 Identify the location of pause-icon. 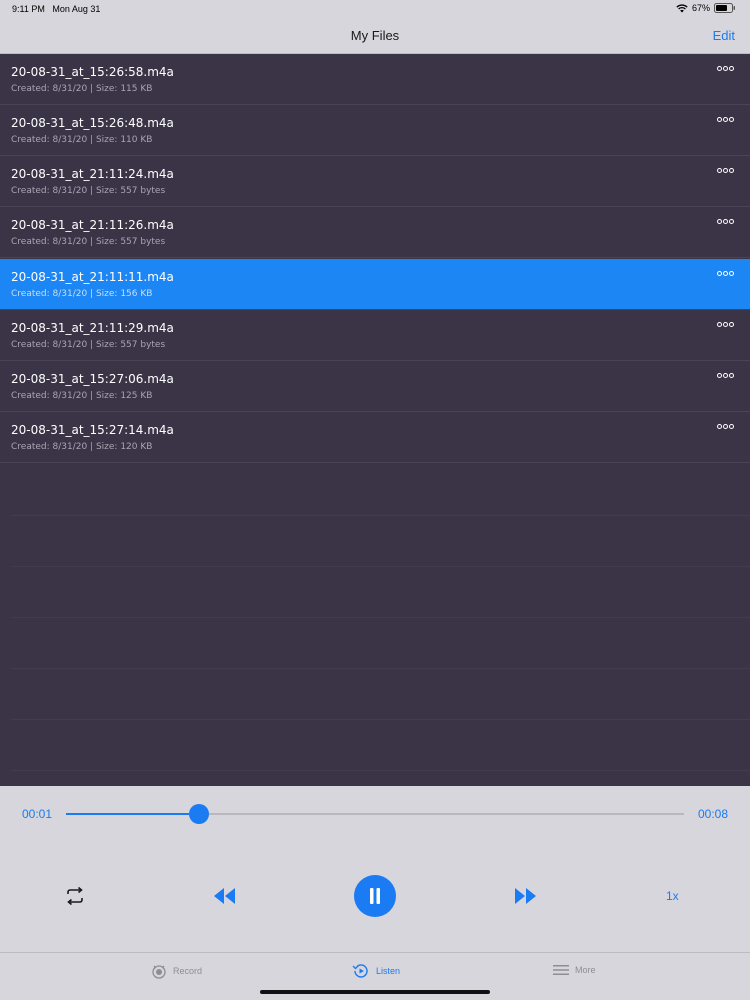
(375, 896).